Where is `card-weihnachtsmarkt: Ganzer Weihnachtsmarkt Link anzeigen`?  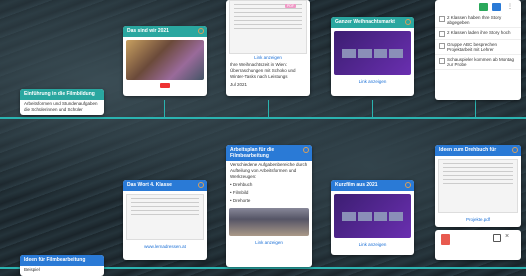 card-weihnachtsmarkt: Ganzer Weihnachtsmarkt Link anzeigen is located at coordinates (372, 56).